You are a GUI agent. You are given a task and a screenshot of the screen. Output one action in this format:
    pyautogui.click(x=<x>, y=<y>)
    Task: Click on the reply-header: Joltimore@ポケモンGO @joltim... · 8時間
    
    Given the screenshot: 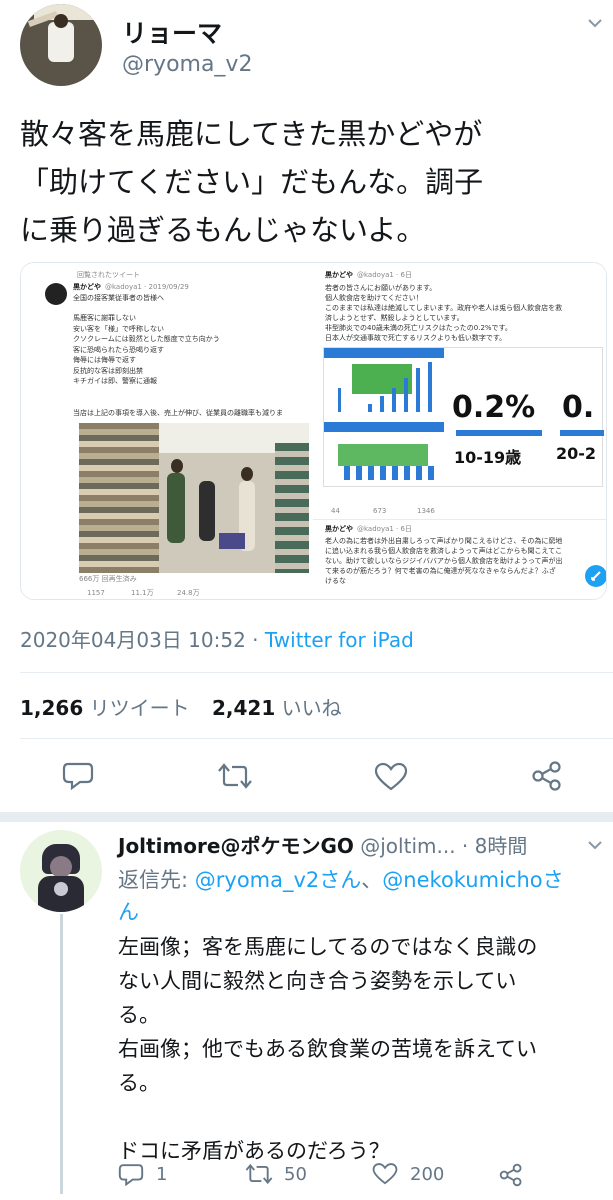 What is the action you would take?
    pyautogui.click(x=322, y=844)
    